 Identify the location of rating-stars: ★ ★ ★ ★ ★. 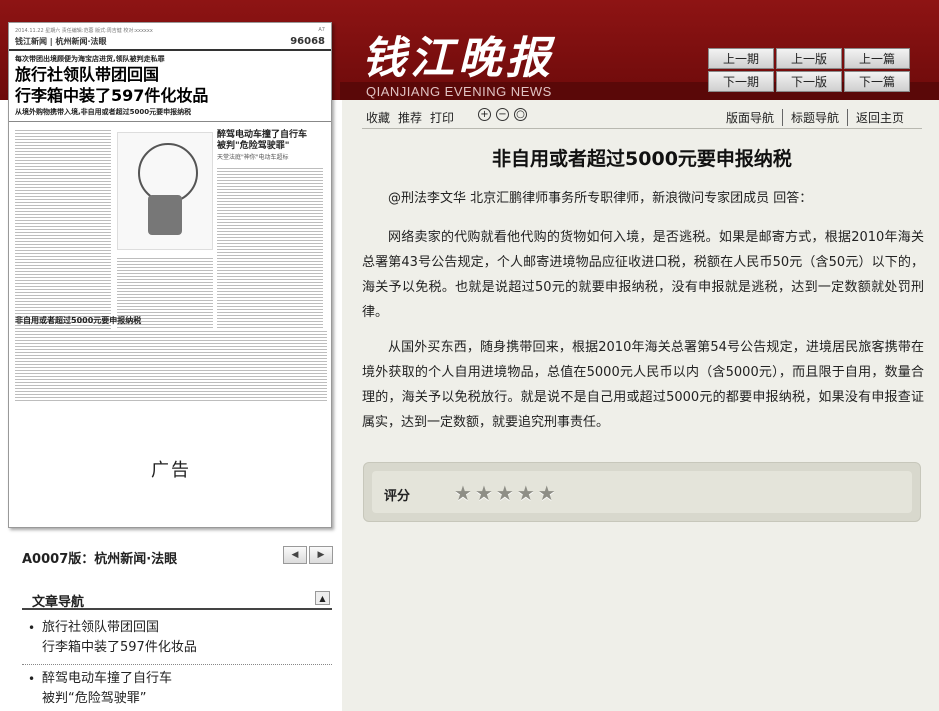
(505, 493).